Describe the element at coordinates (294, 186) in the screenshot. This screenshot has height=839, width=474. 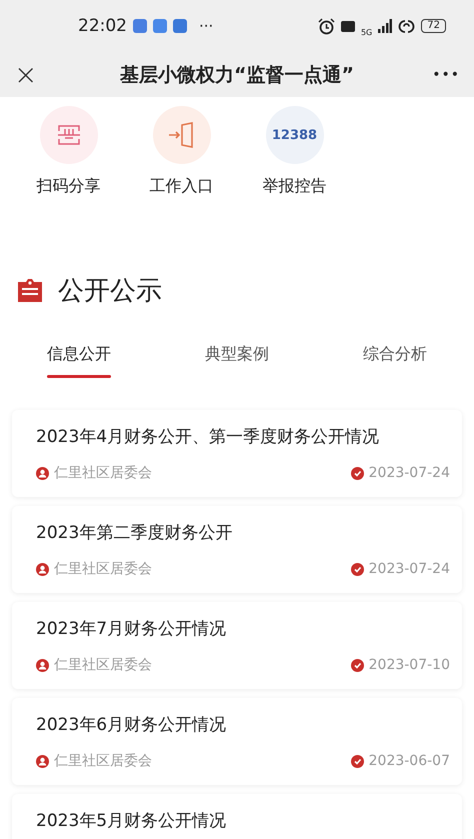
I see `shortcut-label: 举报控告` at that location.